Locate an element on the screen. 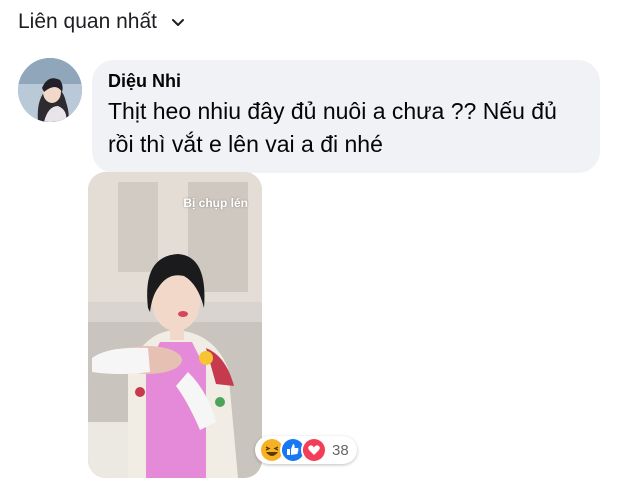 Image resolution: width=620 pixels, height=480 pixels. reaction-summary: 38 is located at coordinates (306, 450).